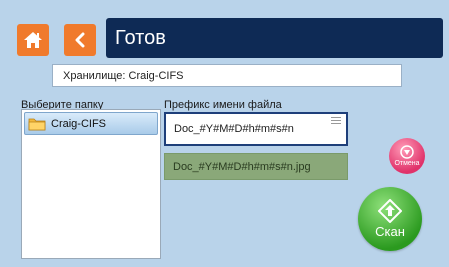  Describe the element at coordinates (390, 231) in the screenshot. I see `scan-label: Скан` at that location.